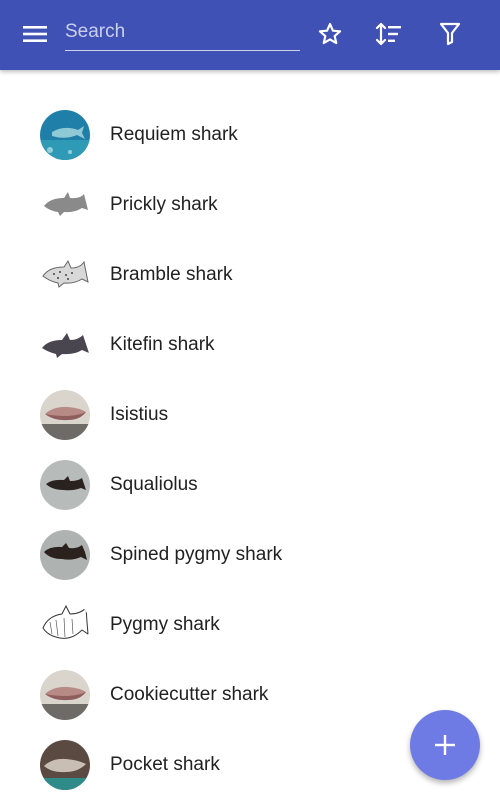  What do you see at coordinates (162, 344) in the screenshot?
I see `list-item-label: Kitefin shark` at bounding box center [162, 344].